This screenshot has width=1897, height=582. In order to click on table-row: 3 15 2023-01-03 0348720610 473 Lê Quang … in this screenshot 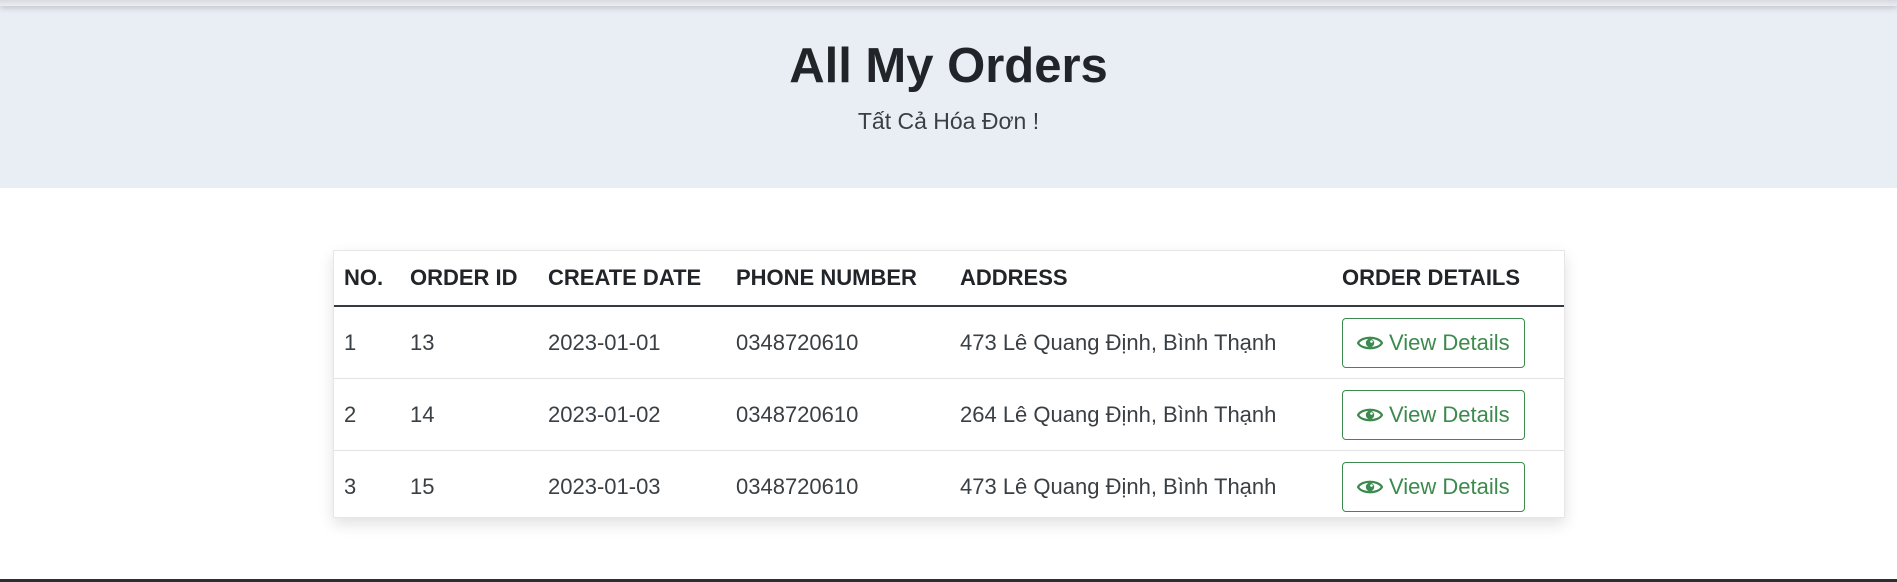, I will do `click(949, 487)`.